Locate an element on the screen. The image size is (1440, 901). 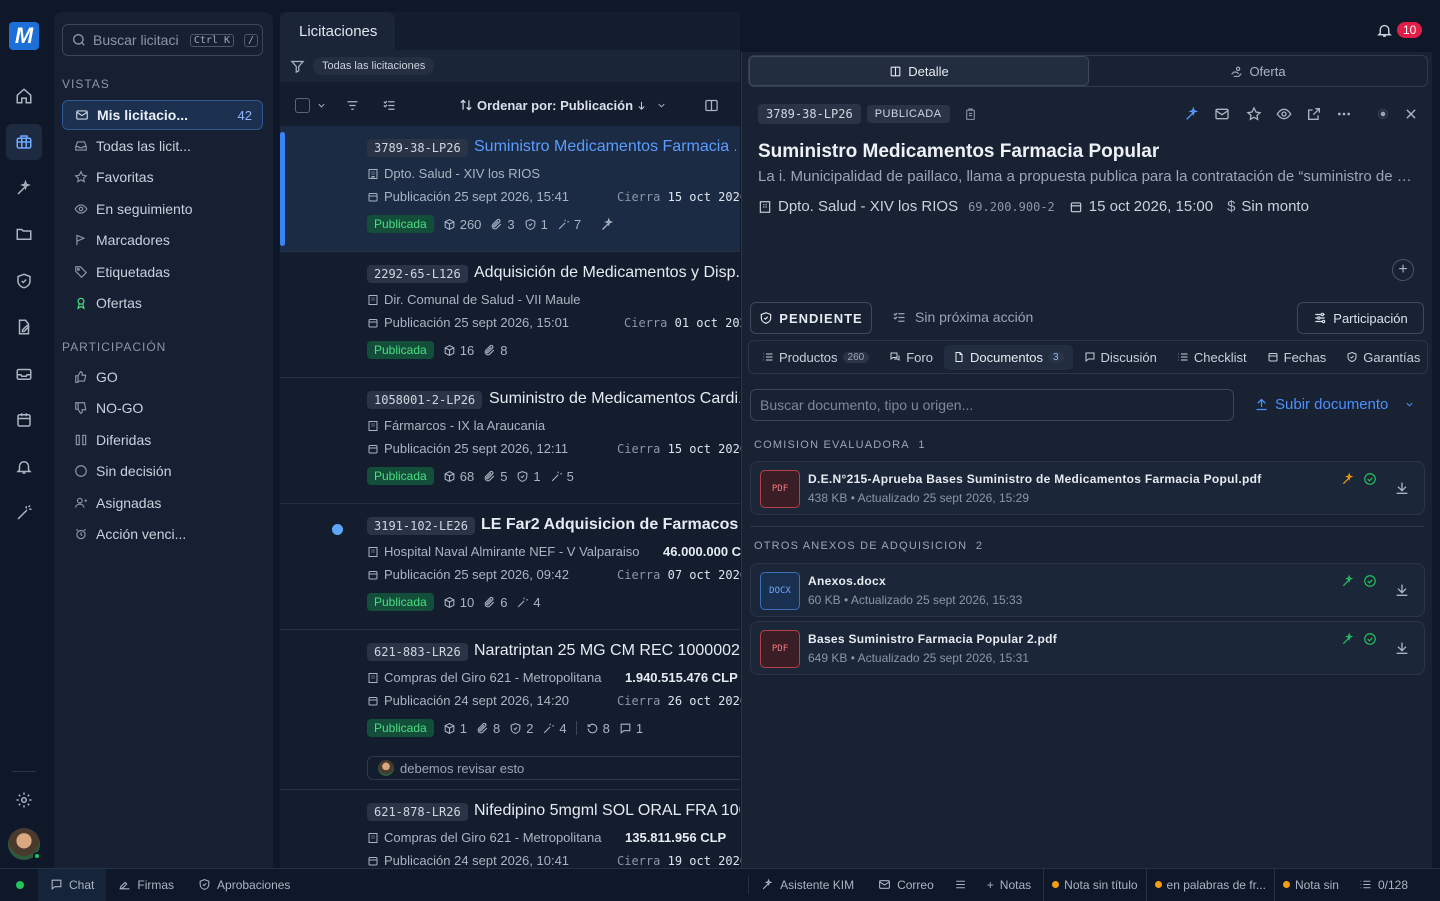
calendar-icon is located at coordinates (24, 420).